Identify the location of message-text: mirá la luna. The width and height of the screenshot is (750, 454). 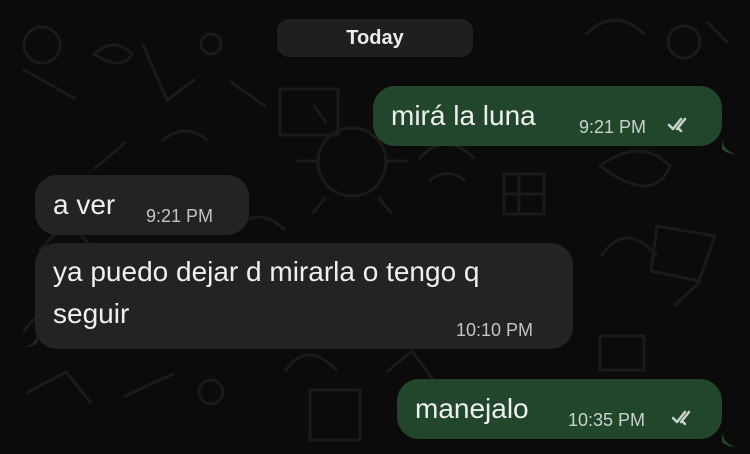
(463, 115).